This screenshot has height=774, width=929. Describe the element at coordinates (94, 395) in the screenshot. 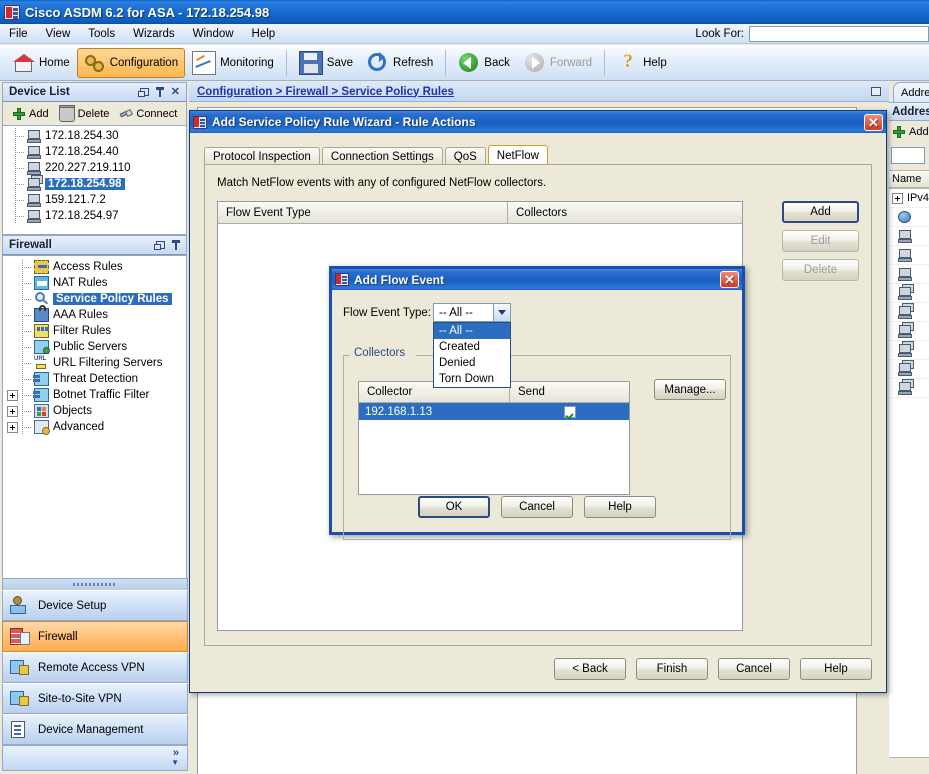

I see `sidebar-item-botnet-traffic-filter: Botnet Traffic Filter` at that location.